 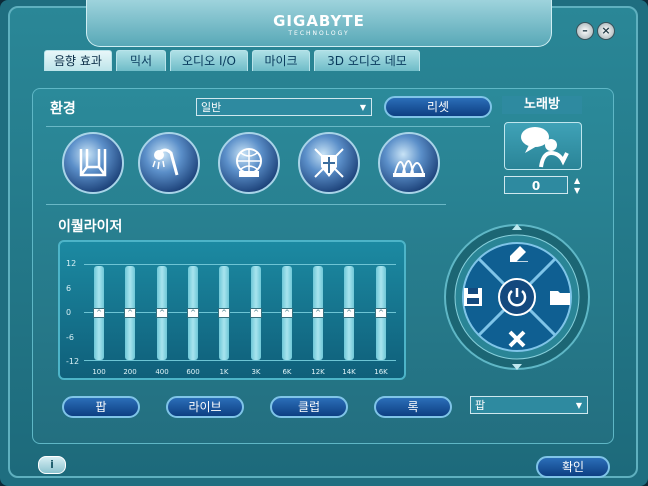 I want to click on brand-logo: GIGABYTE, so click(x=319, y=21).